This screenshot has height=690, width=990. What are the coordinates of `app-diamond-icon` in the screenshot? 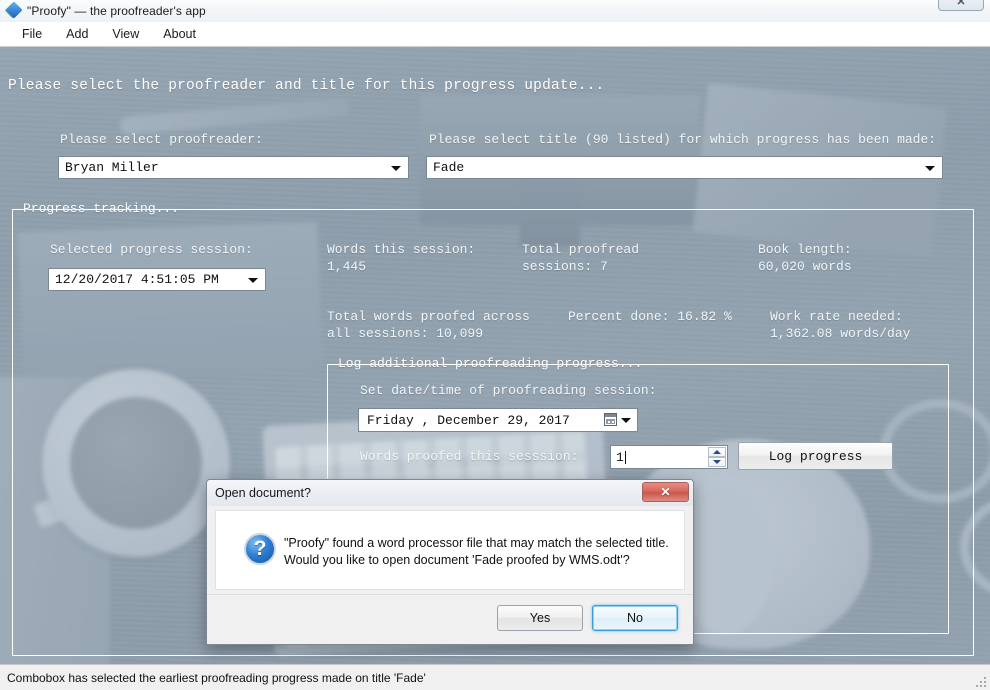 It's located at (13, 10).